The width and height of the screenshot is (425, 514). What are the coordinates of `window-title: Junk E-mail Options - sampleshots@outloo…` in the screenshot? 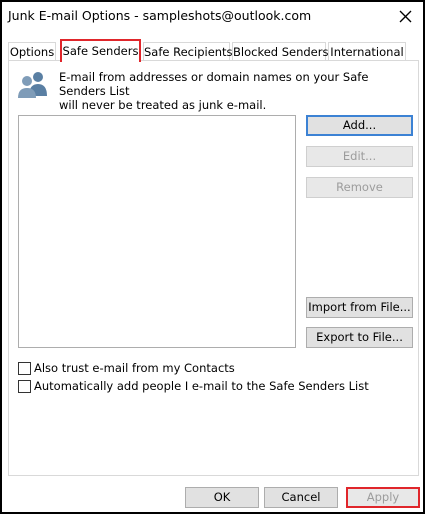 It's located at (160, 15).